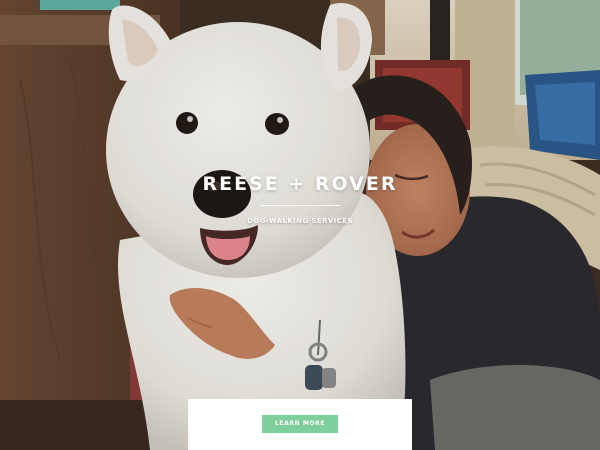 This screenshot has width=600, height=450. Describe the element at coordinates (300, 184) in the screenshot. I see `brand-title: REESE + ROVER` at that location.